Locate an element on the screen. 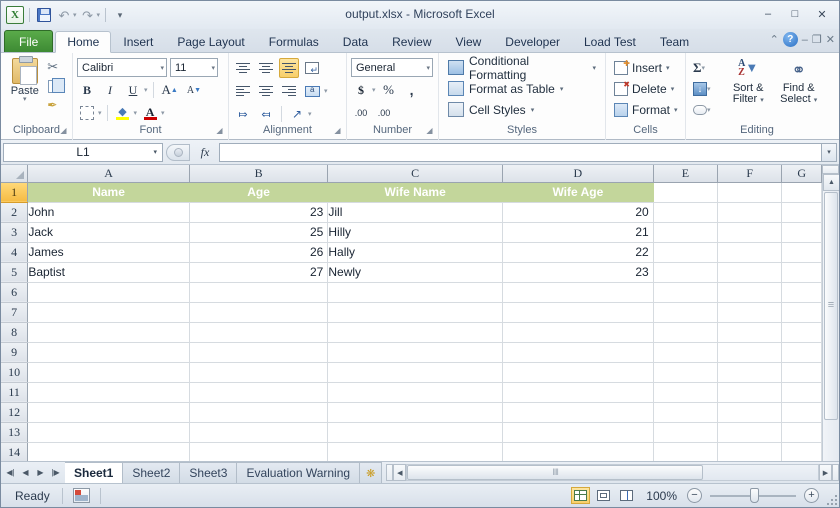  font-size-combo: 11 ▾ is located at coordinates (194, 67).